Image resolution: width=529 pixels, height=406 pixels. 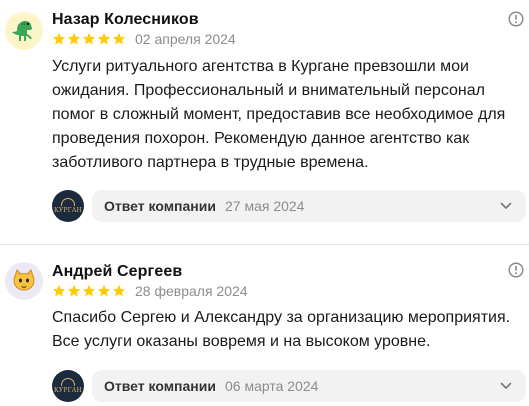 What do you see at coordinates (271, 386) in the screenshot?
I see `reply-date: 06 марта 2024` at bounding box center [271, 386].